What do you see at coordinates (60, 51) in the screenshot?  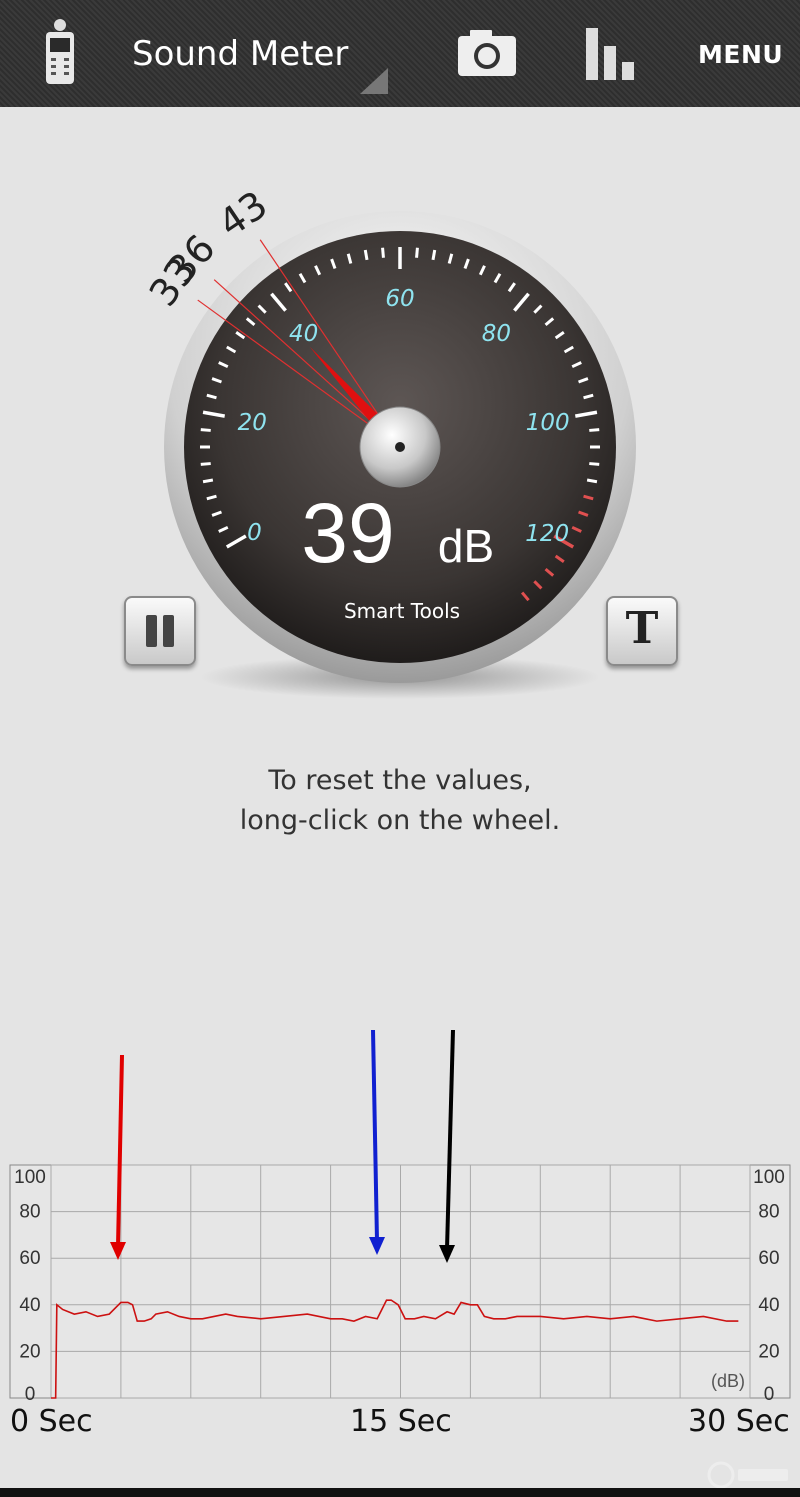 I see `sound-meter-app-icon` at bounding box center [60, 51].